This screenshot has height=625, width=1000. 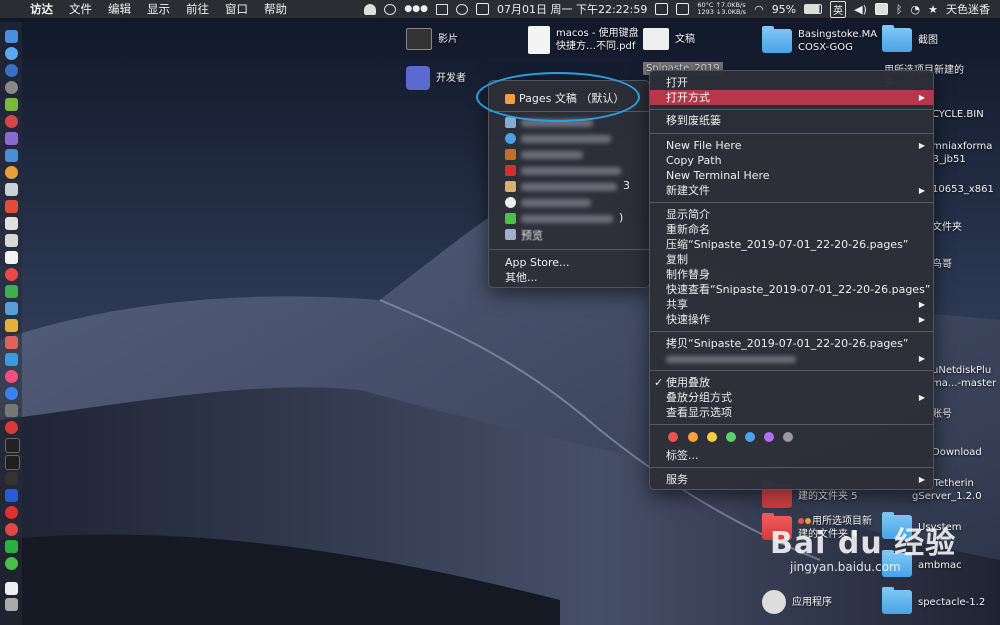 What do you see at coordinates (791, 175) in the screenshot?
I see `menu-item-new-terminal-here: New Terminal Here` at bounding box center [791, 175].